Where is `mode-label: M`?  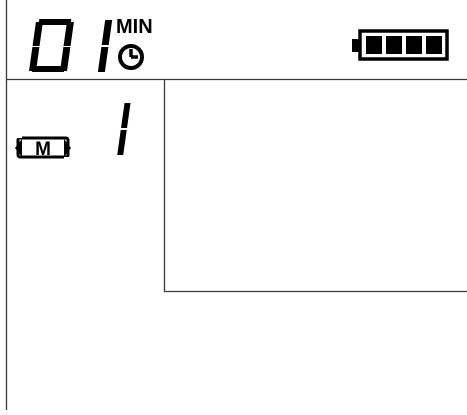
mode-label: M is located at coordinates (43, 149).